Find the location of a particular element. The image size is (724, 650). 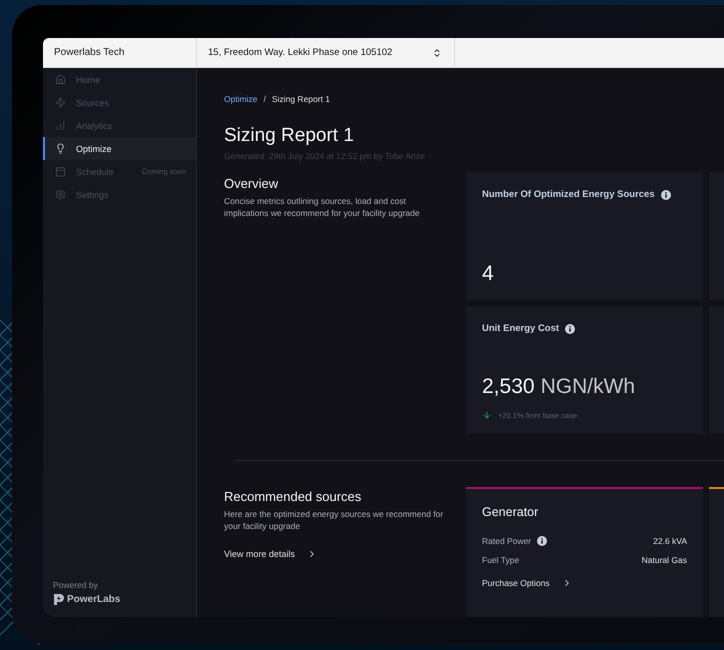

metric-label: Number Of Optimized Energy Sources is located at coordinates (568, 194).